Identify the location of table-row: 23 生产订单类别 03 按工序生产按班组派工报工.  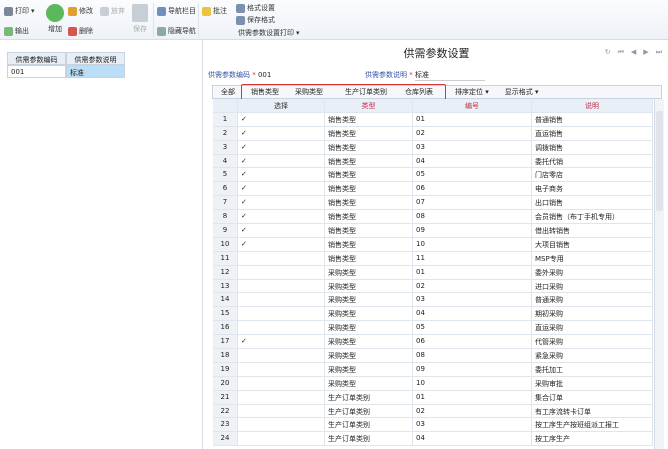
(433, 425).